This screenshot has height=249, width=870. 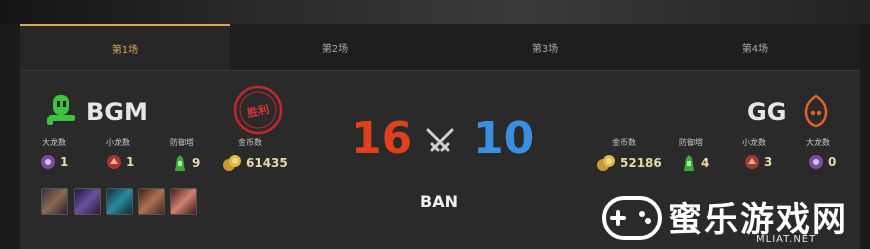 What do you see at coordinates (118, 142) in the screenshot?
I see `left-dragon-label: 小龙数` at bounding box center [118, 142].